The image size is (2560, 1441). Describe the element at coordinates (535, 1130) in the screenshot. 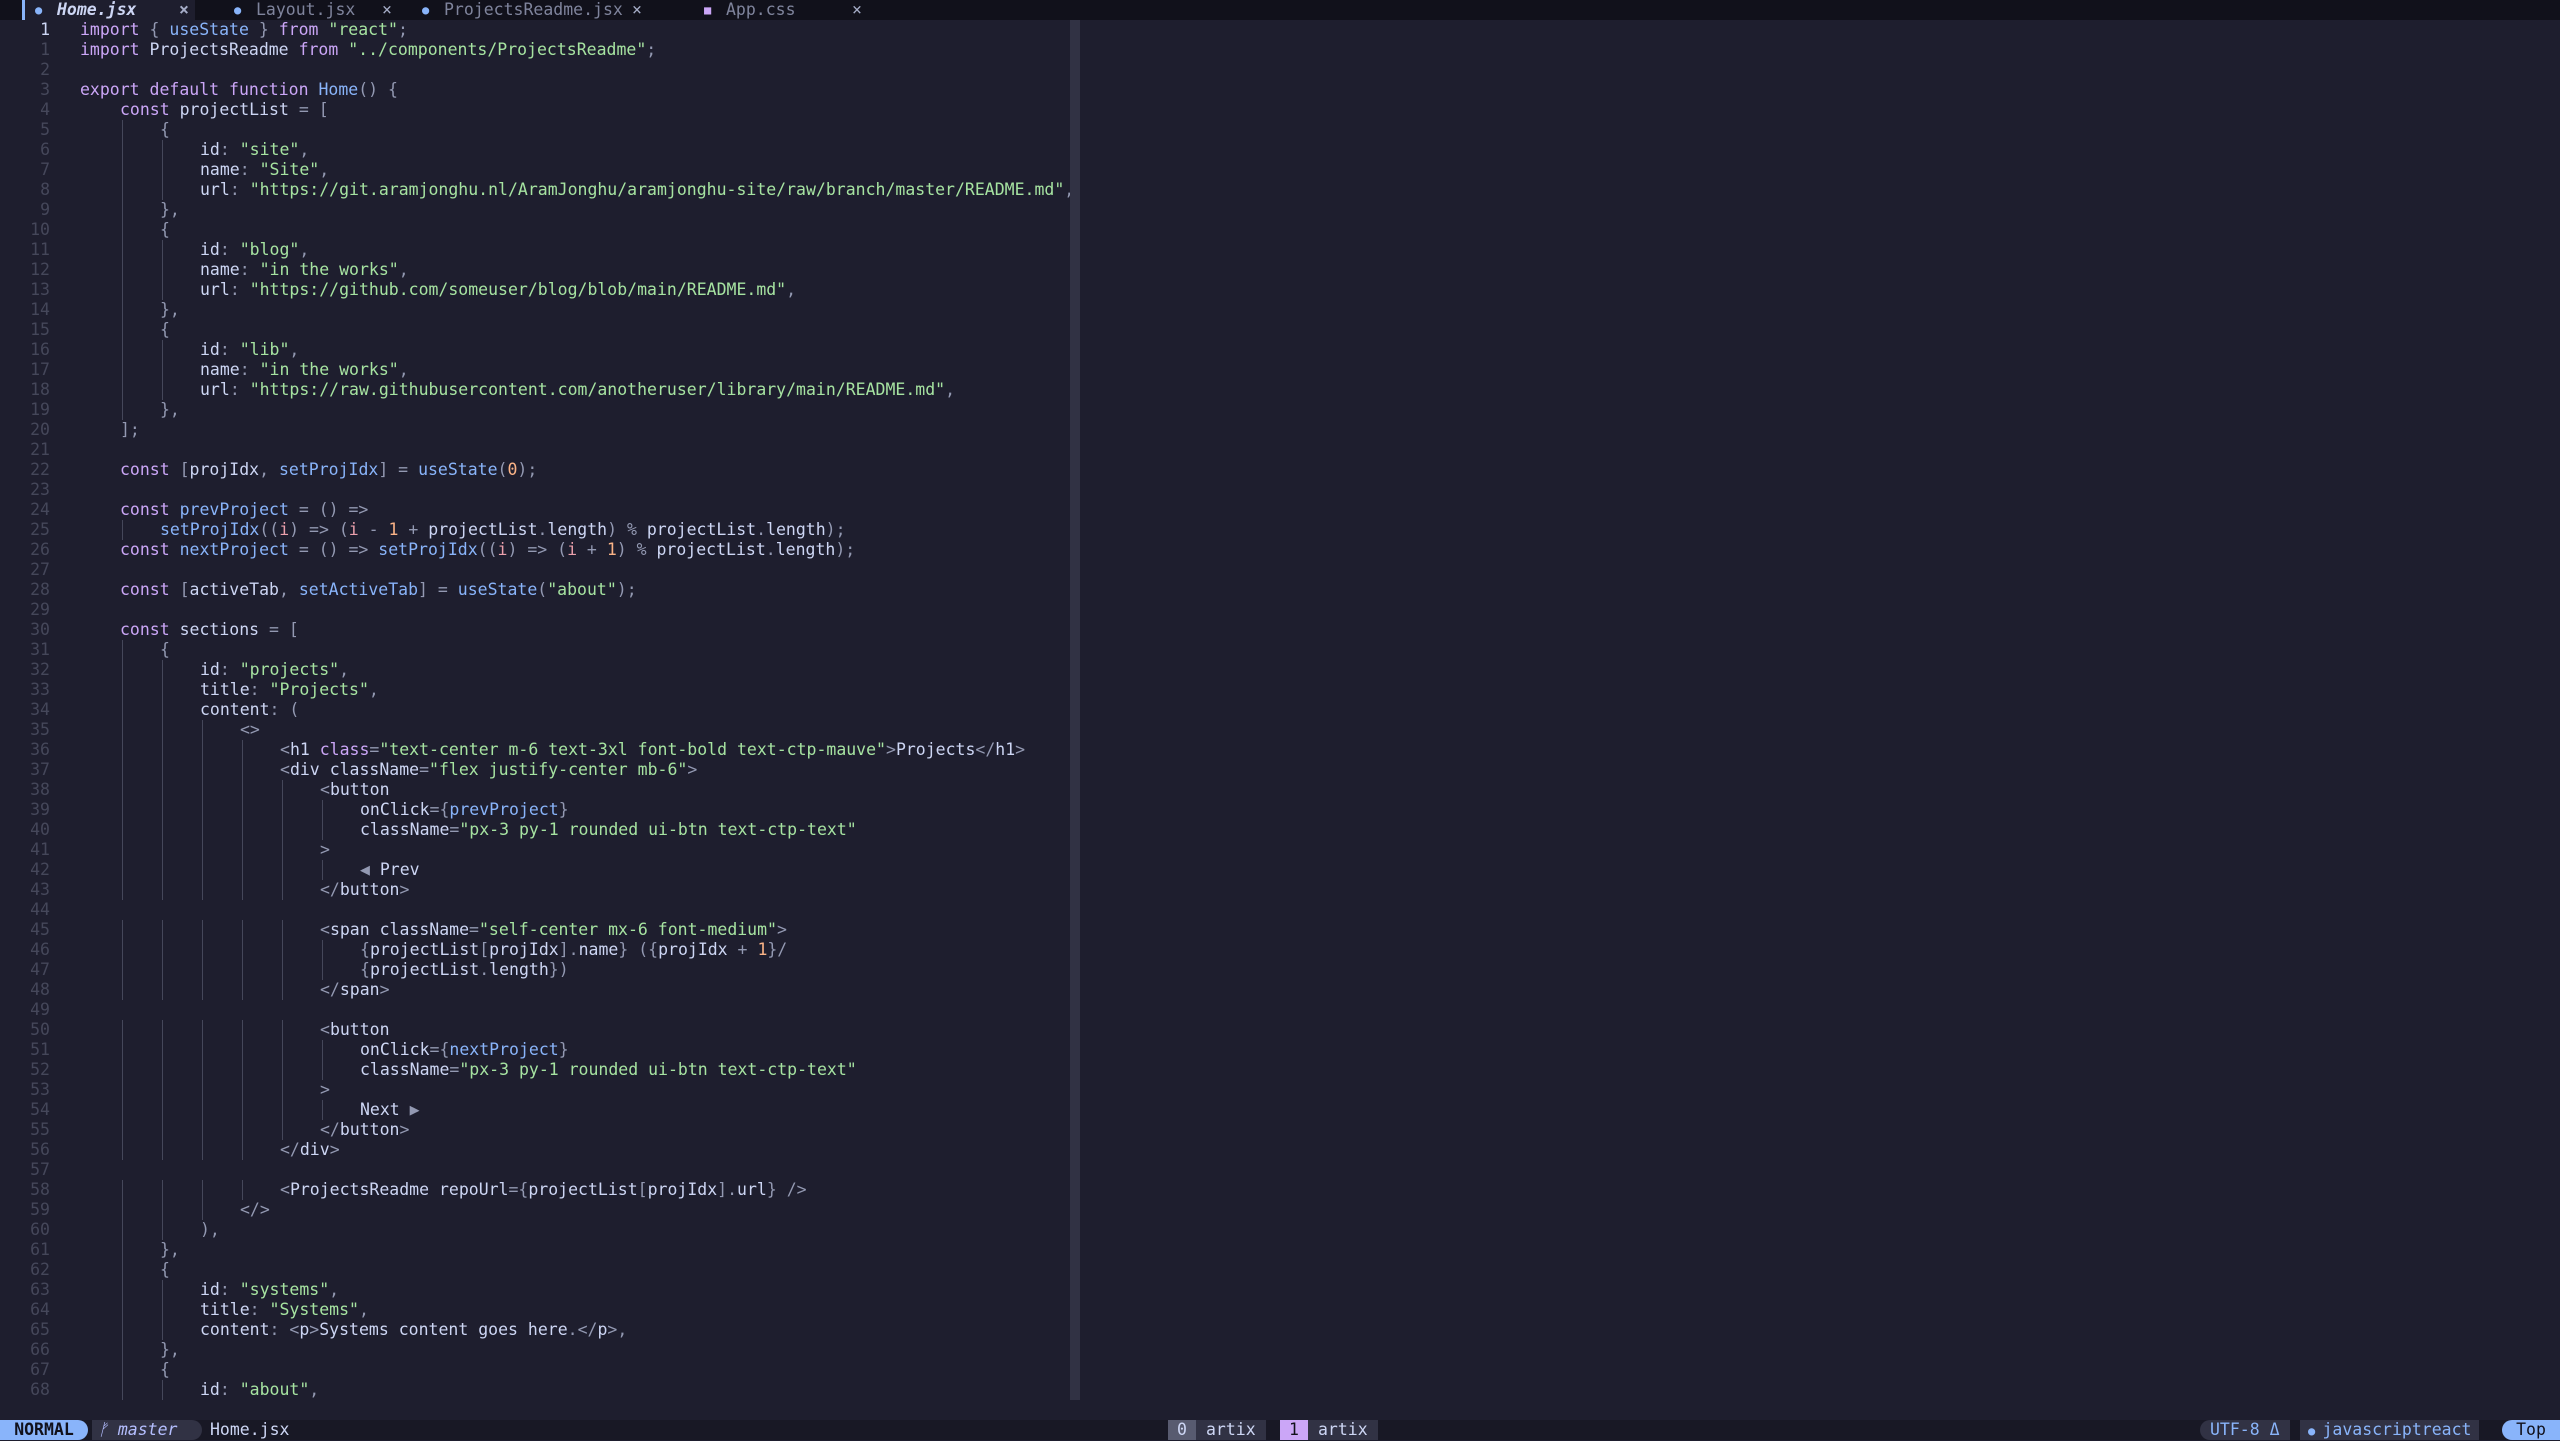

I see `code-line: 55 </button>` at that location.